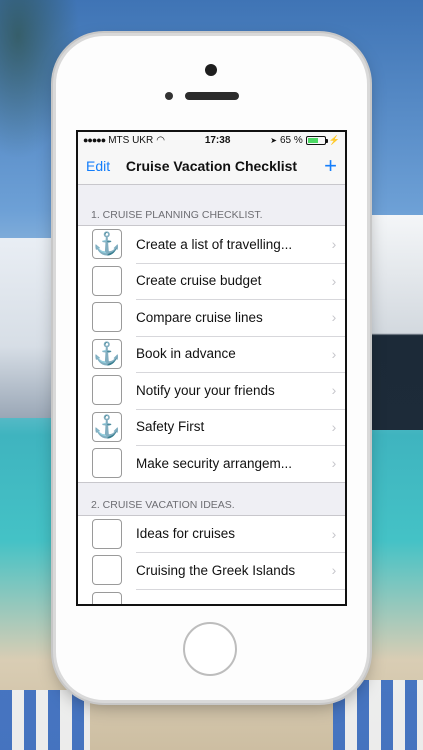  I want to click on row-label: Create cruise budget, so click(199, 281).